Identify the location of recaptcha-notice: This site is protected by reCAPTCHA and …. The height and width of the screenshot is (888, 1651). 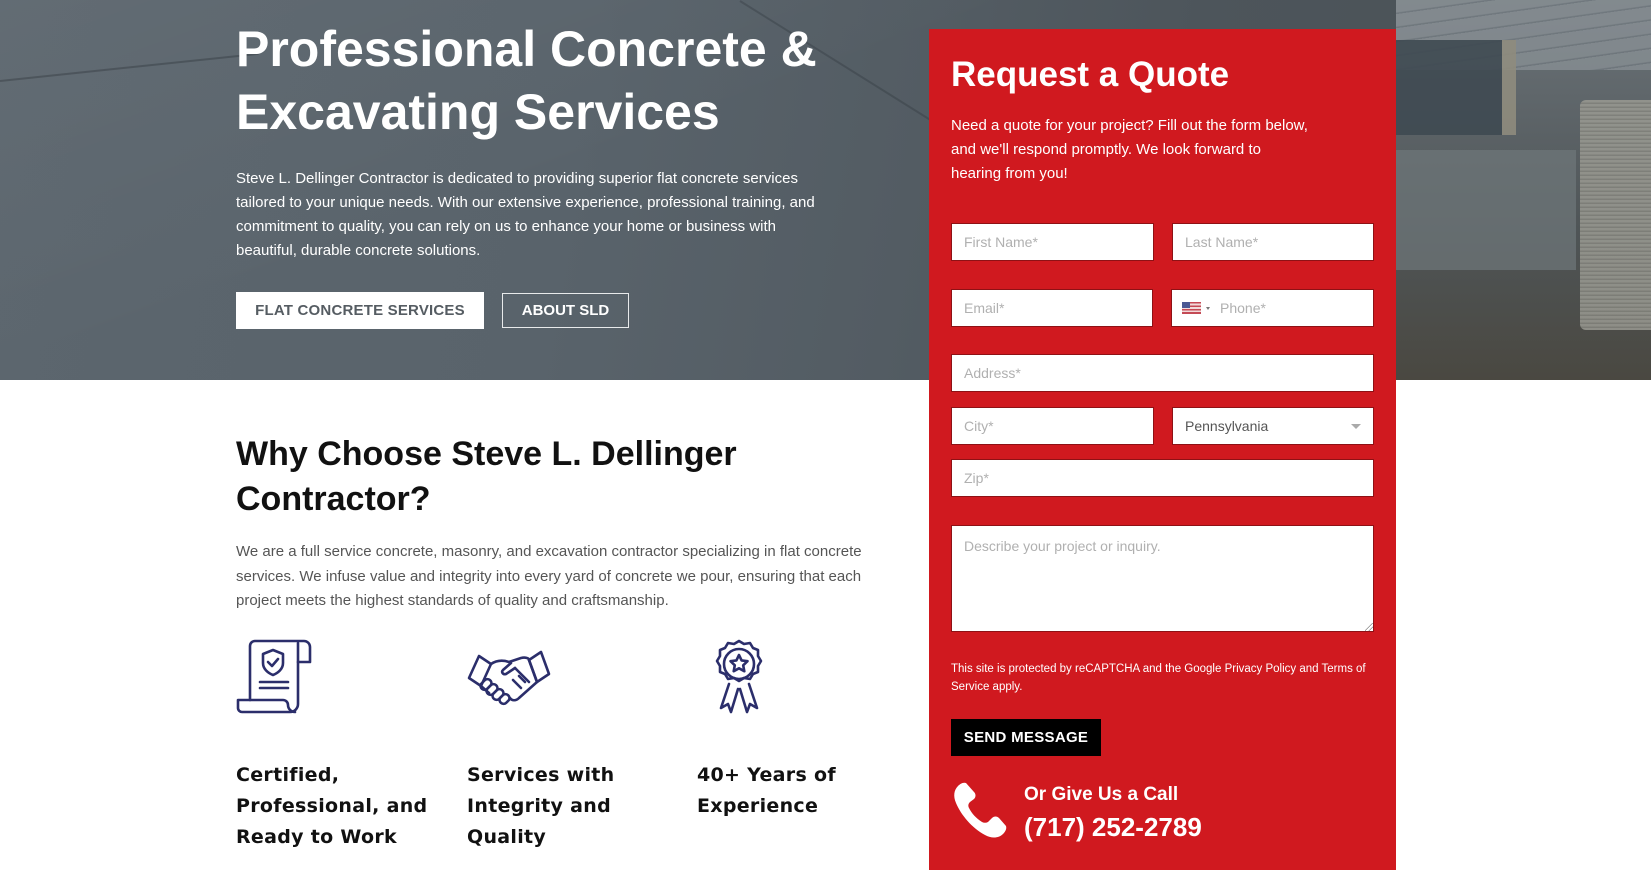
(1166, 678).